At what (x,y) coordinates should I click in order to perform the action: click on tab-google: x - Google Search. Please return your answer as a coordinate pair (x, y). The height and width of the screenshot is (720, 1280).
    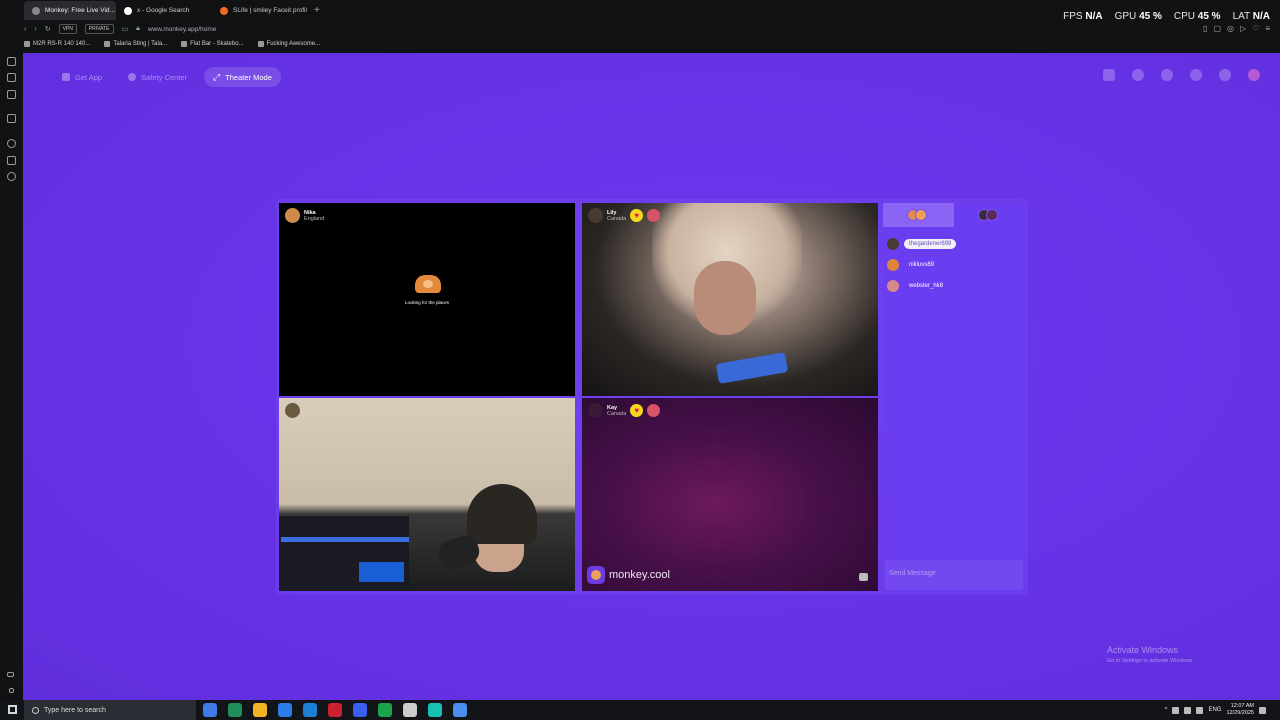
    Looking at the image, I should click on (164, 10).